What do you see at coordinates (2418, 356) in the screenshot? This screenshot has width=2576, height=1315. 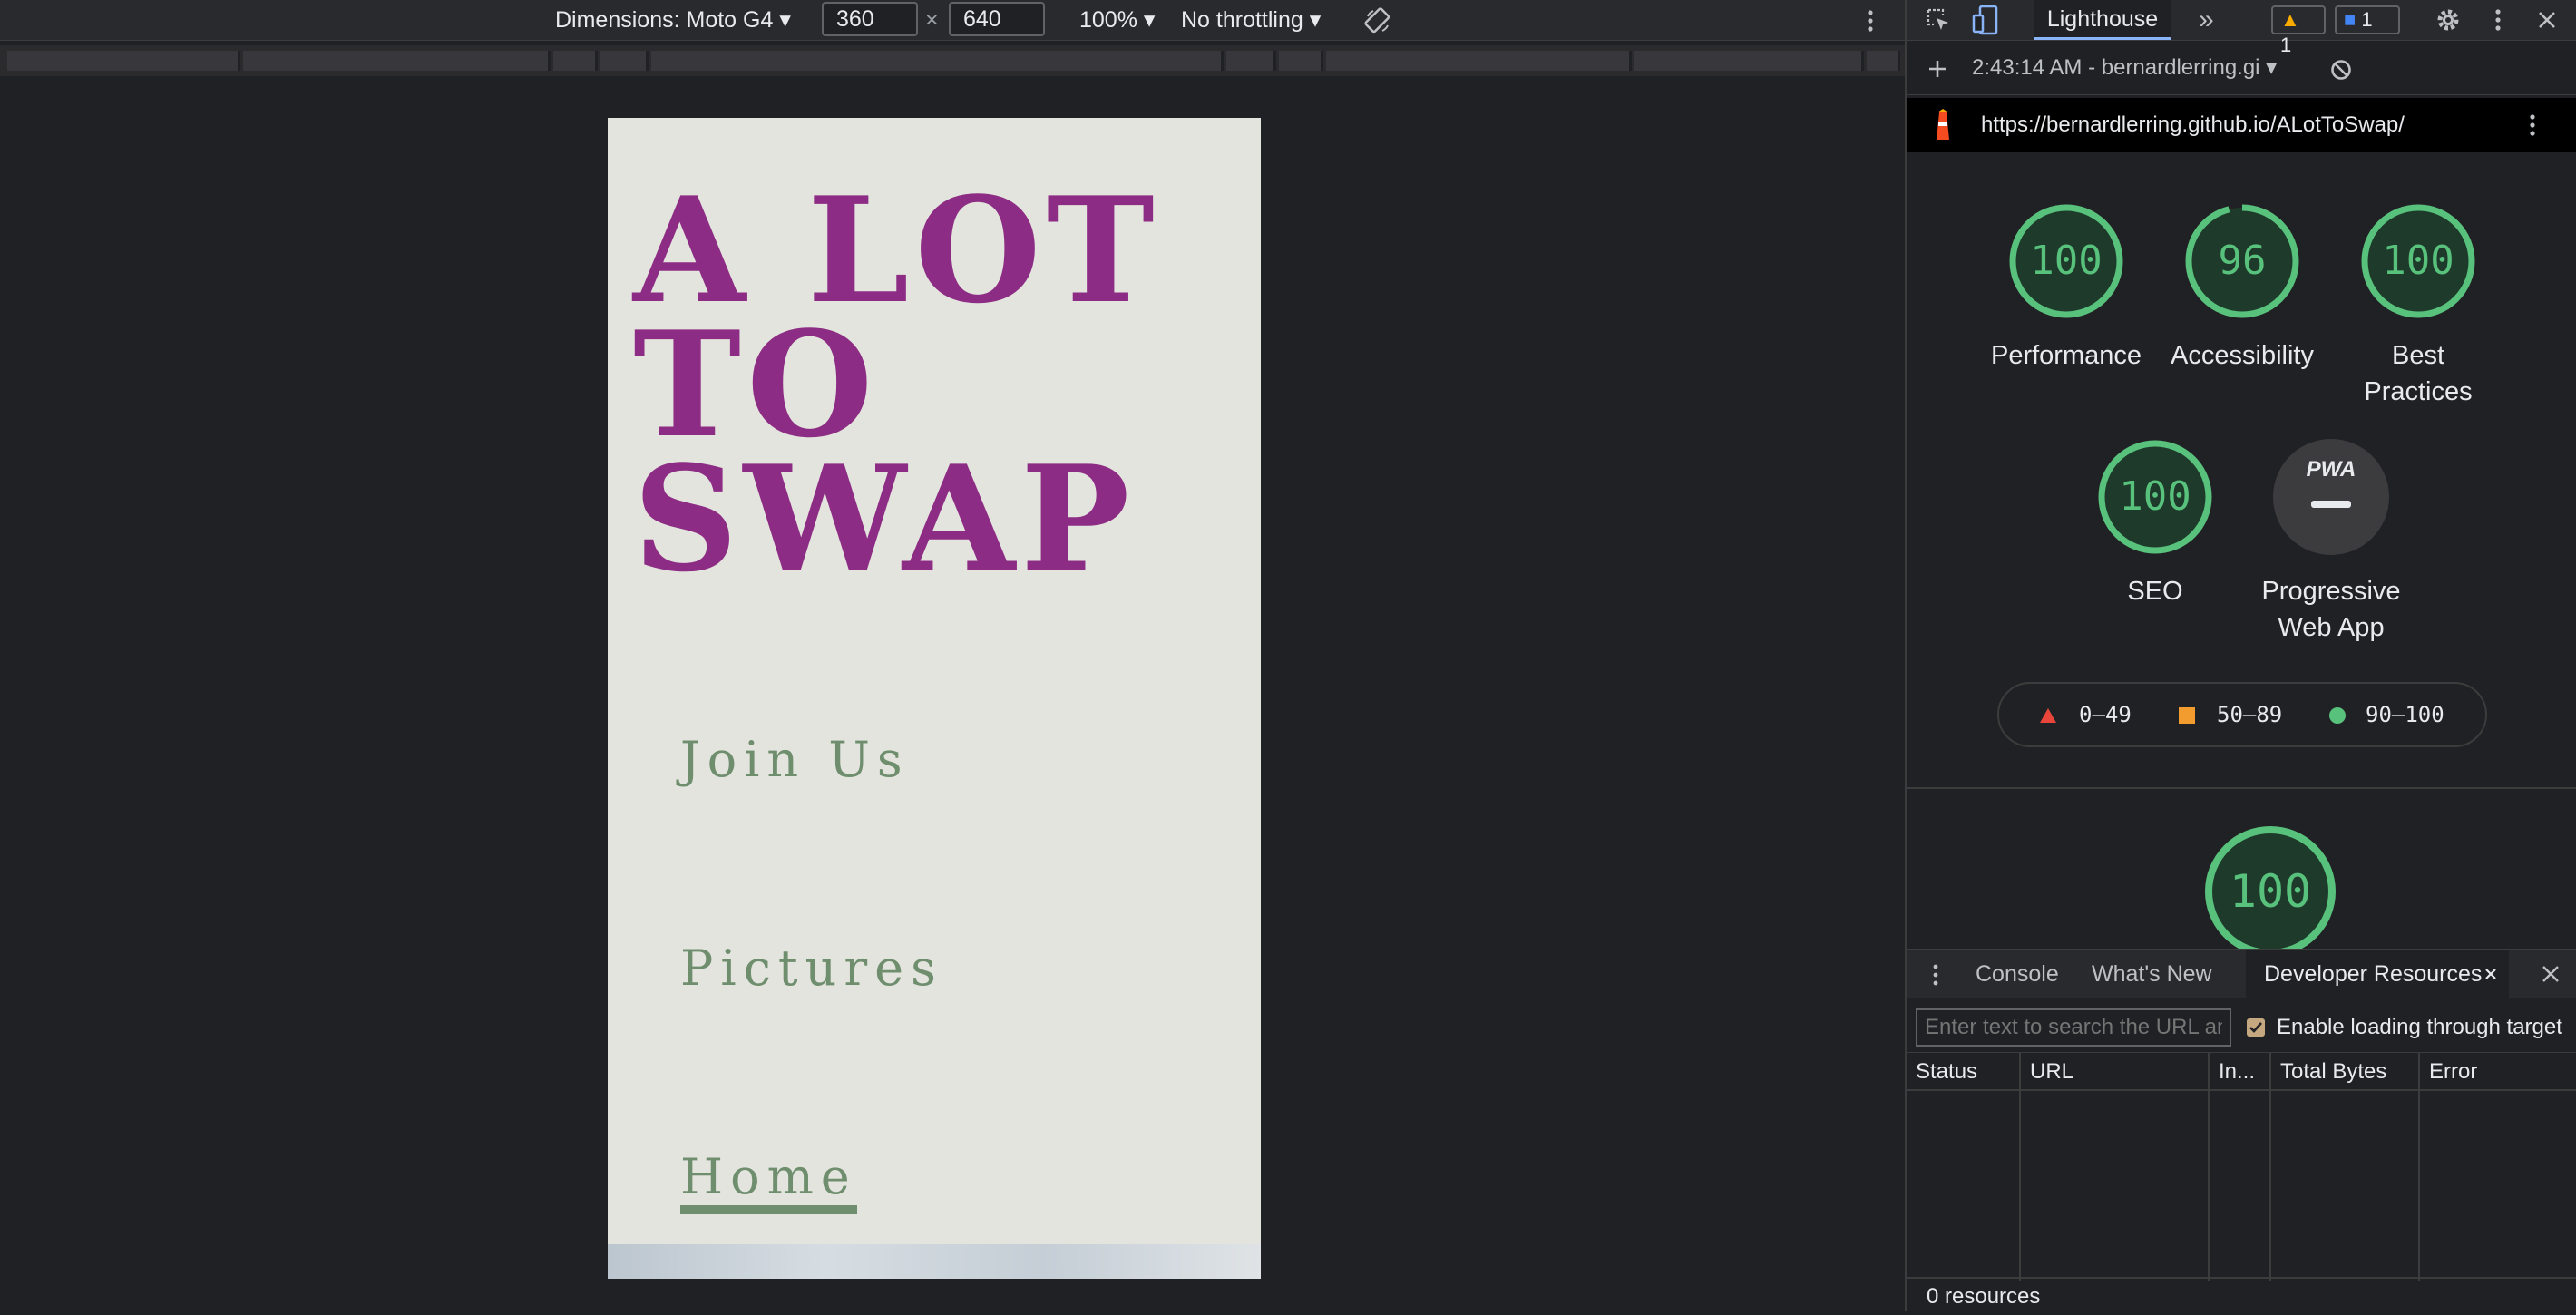 I see `score-label-line: Best` at bounding box center [2418, 356].